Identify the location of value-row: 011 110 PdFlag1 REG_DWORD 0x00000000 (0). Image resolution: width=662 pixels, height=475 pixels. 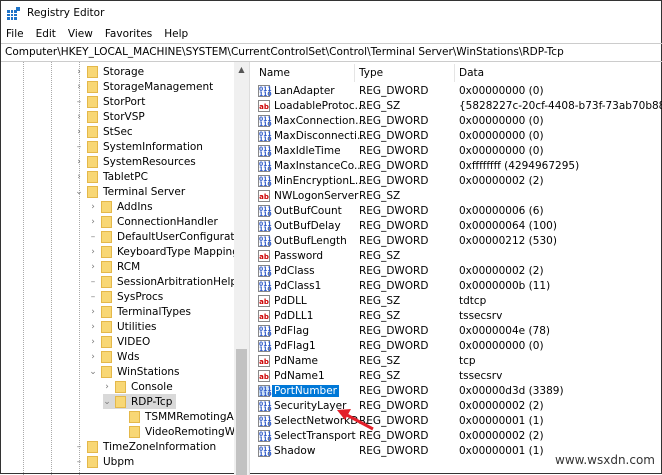
(456, 346).